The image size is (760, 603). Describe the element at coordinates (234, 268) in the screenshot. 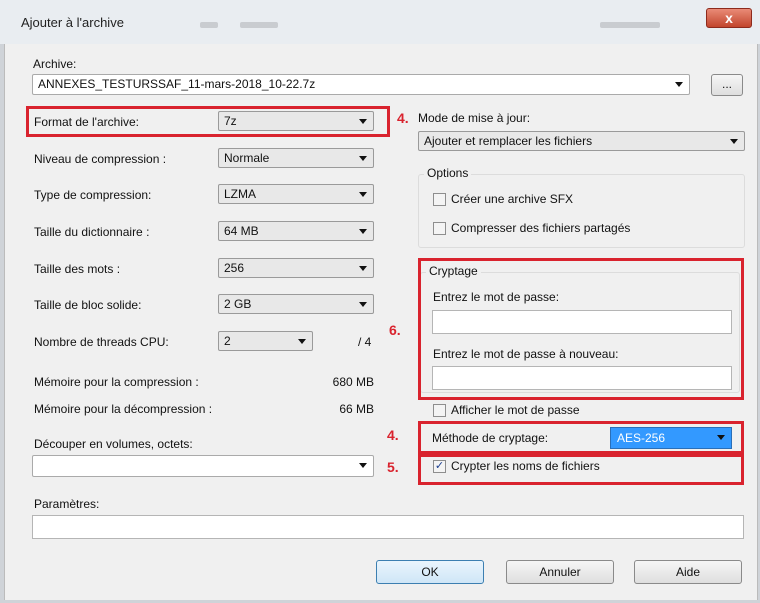

I see `words-value: 256` at that location.